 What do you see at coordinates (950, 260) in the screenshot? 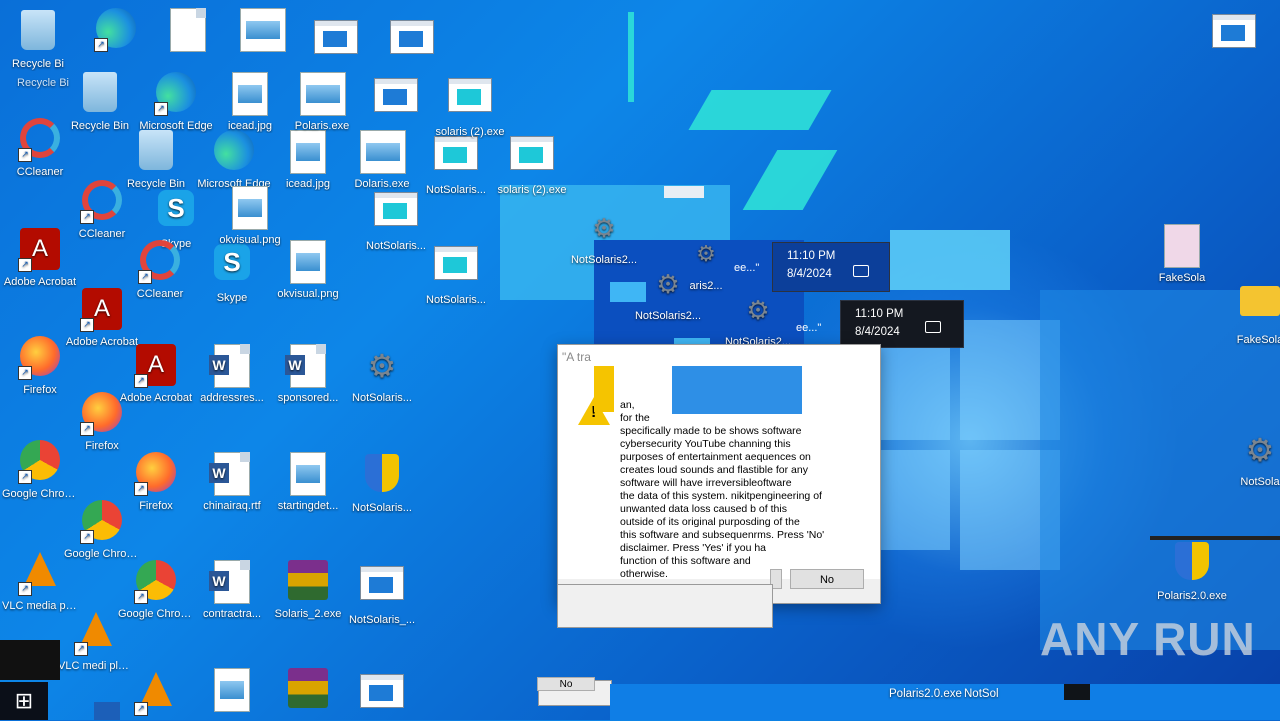
I see `glitch-block` at bounding box center [950, 260].